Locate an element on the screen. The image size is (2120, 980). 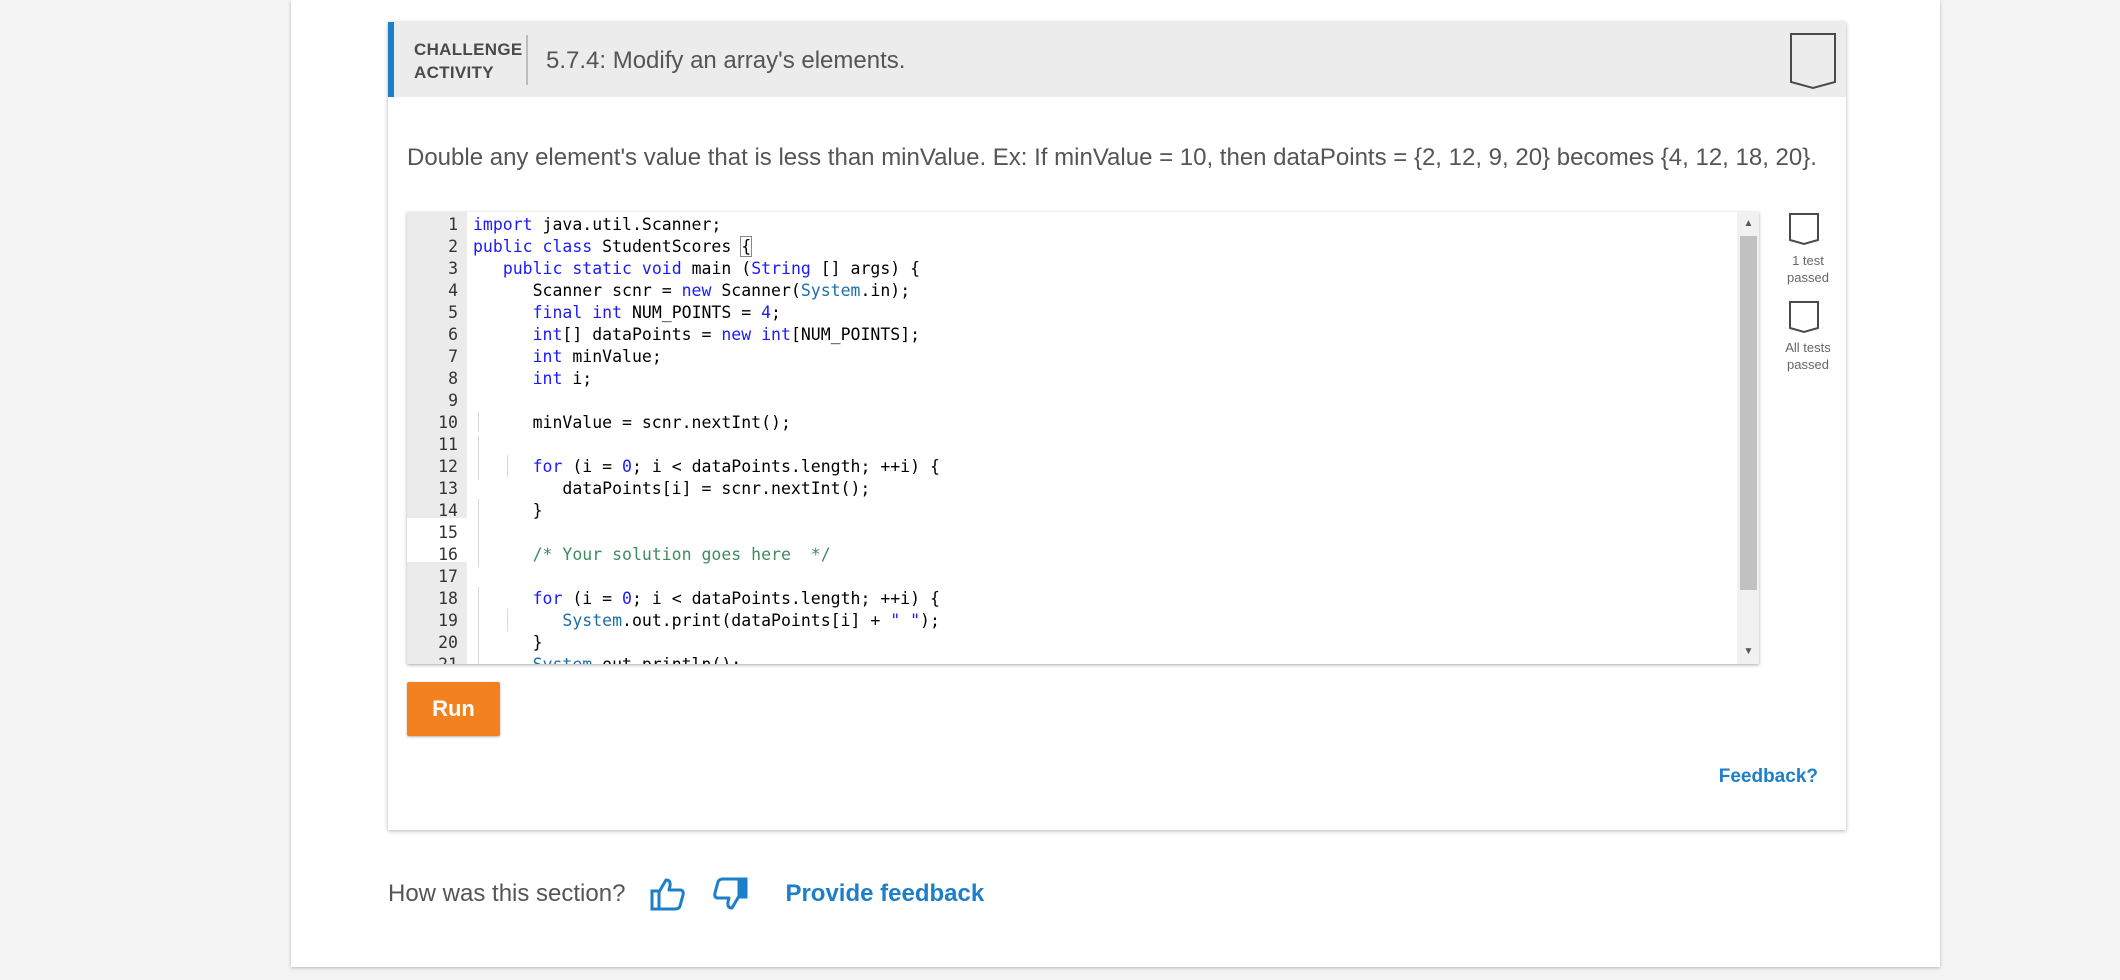
code-line: 11 is located at coordinates (1072, 445).